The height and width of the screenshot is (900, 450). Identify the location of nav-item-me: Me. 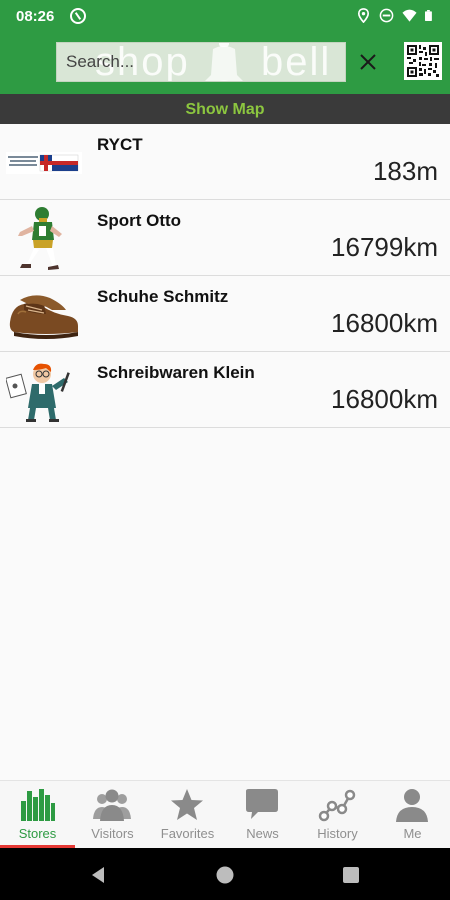
(412, 815).